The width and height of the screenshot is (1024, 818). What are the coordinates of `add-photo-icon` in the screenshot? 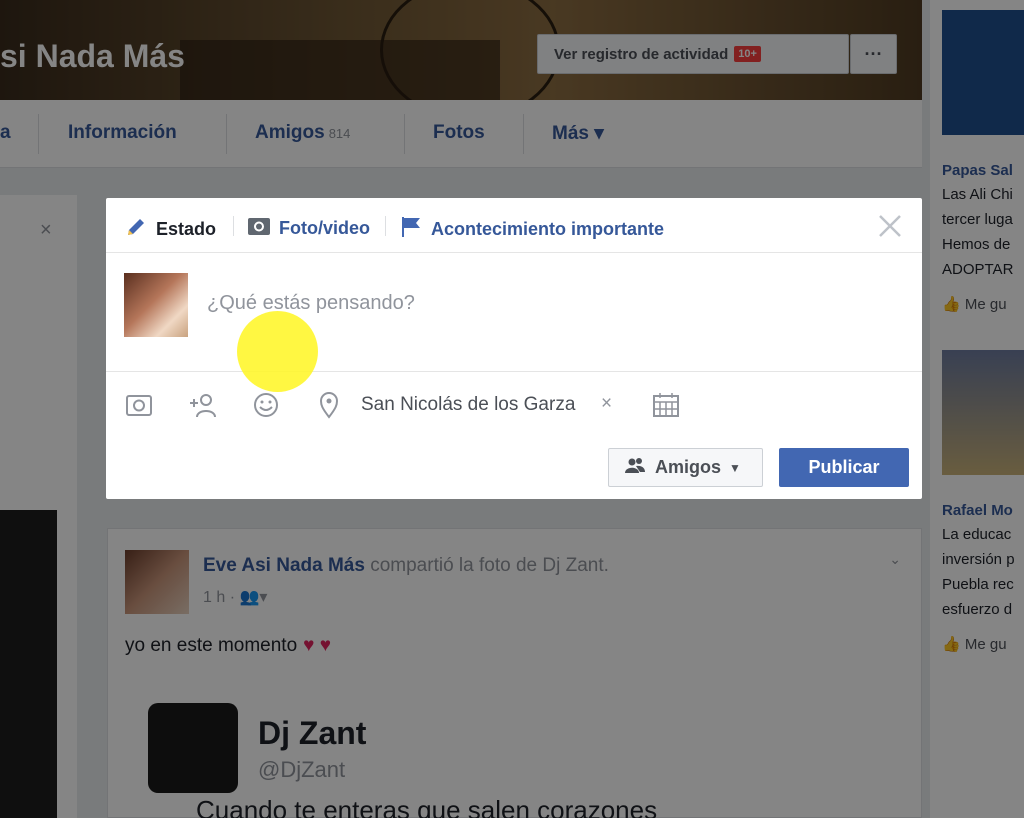 It's located at (139, 405).